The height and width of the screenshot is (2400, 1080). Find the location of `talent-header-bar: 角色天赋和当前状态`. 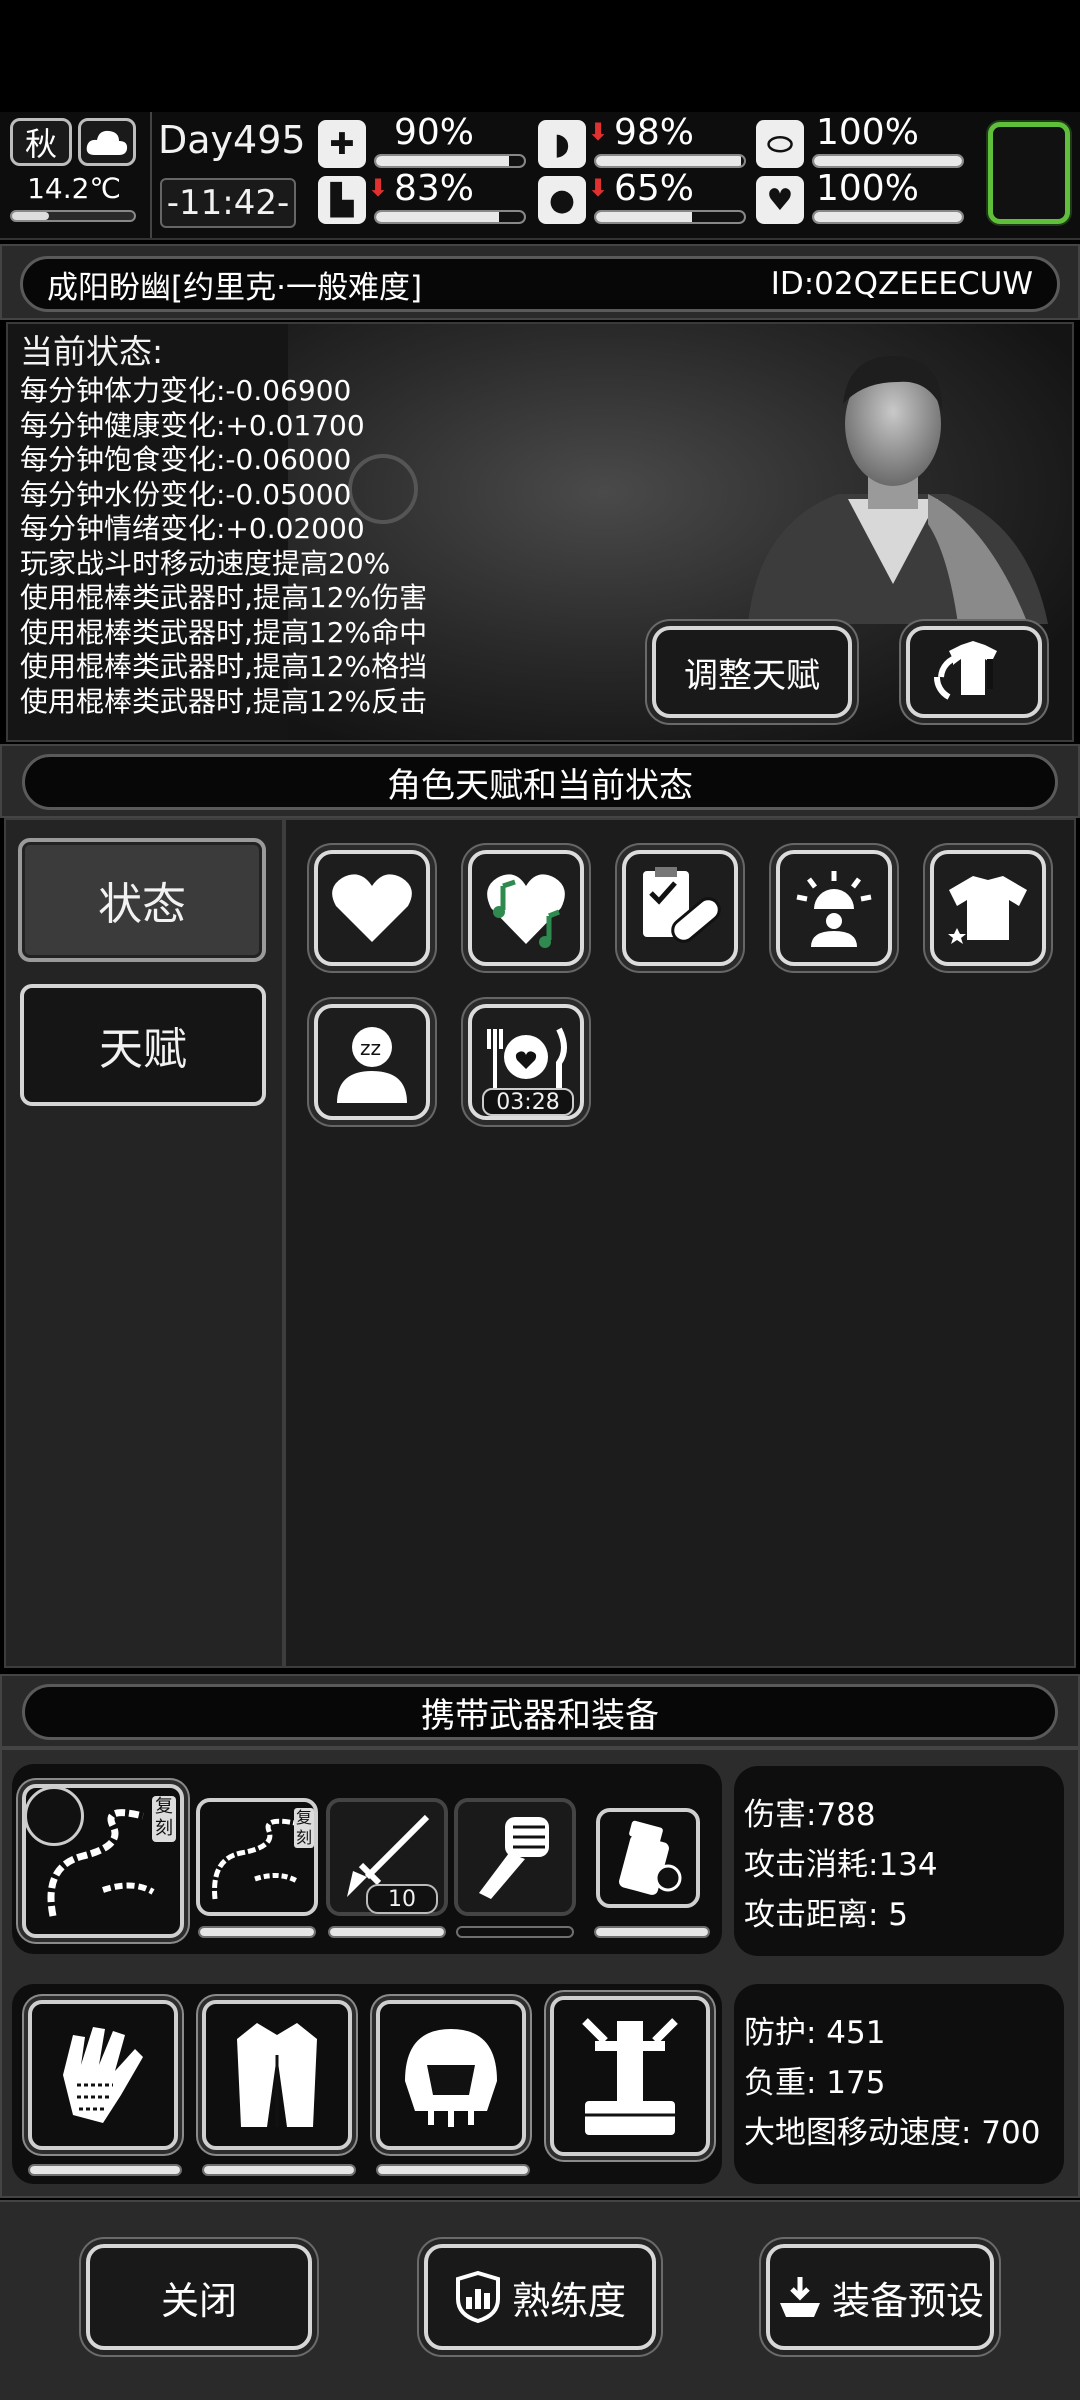

talent-header-bar: 角色天赋和当前状态 is located at coordinates (540, 781).